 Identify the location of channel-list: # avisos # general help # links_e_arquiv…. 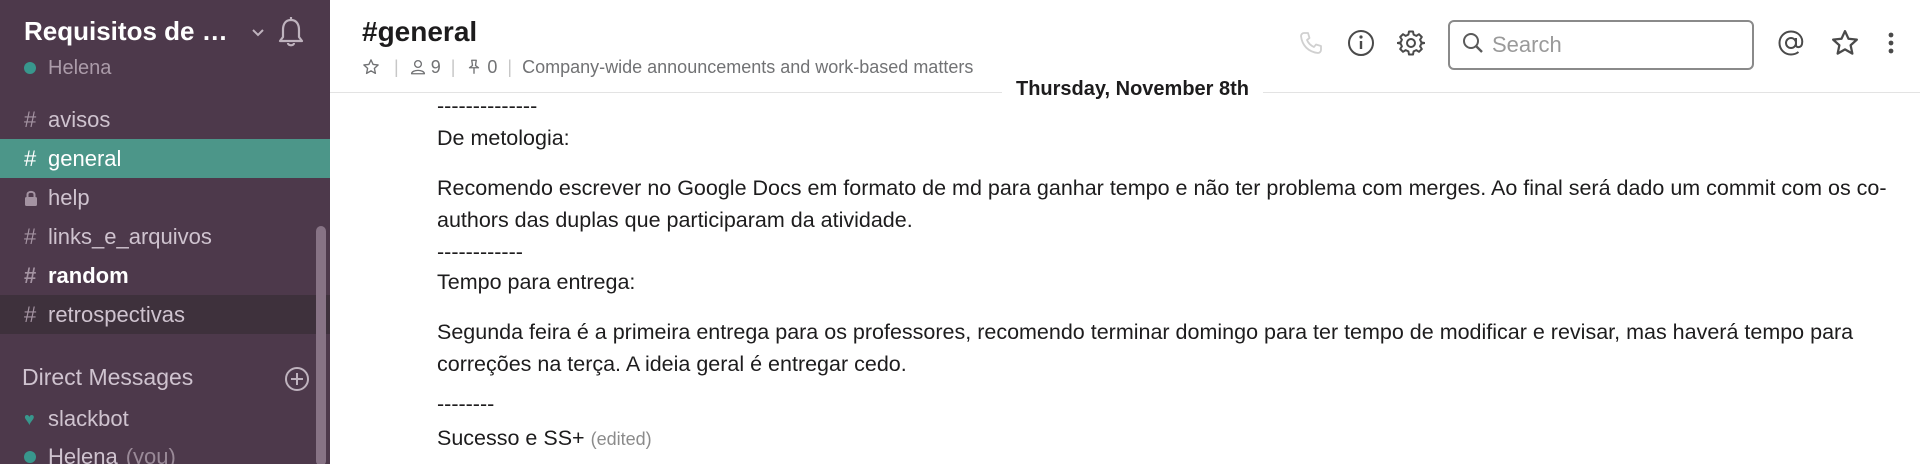
(165, 217).